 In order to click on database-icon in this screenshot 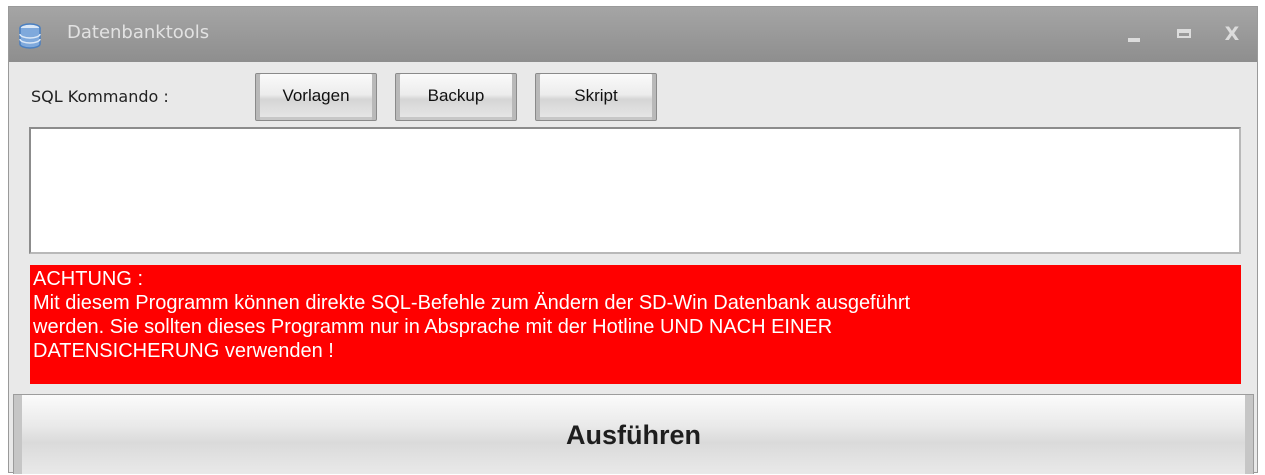, I will do `click(30, 36)`.